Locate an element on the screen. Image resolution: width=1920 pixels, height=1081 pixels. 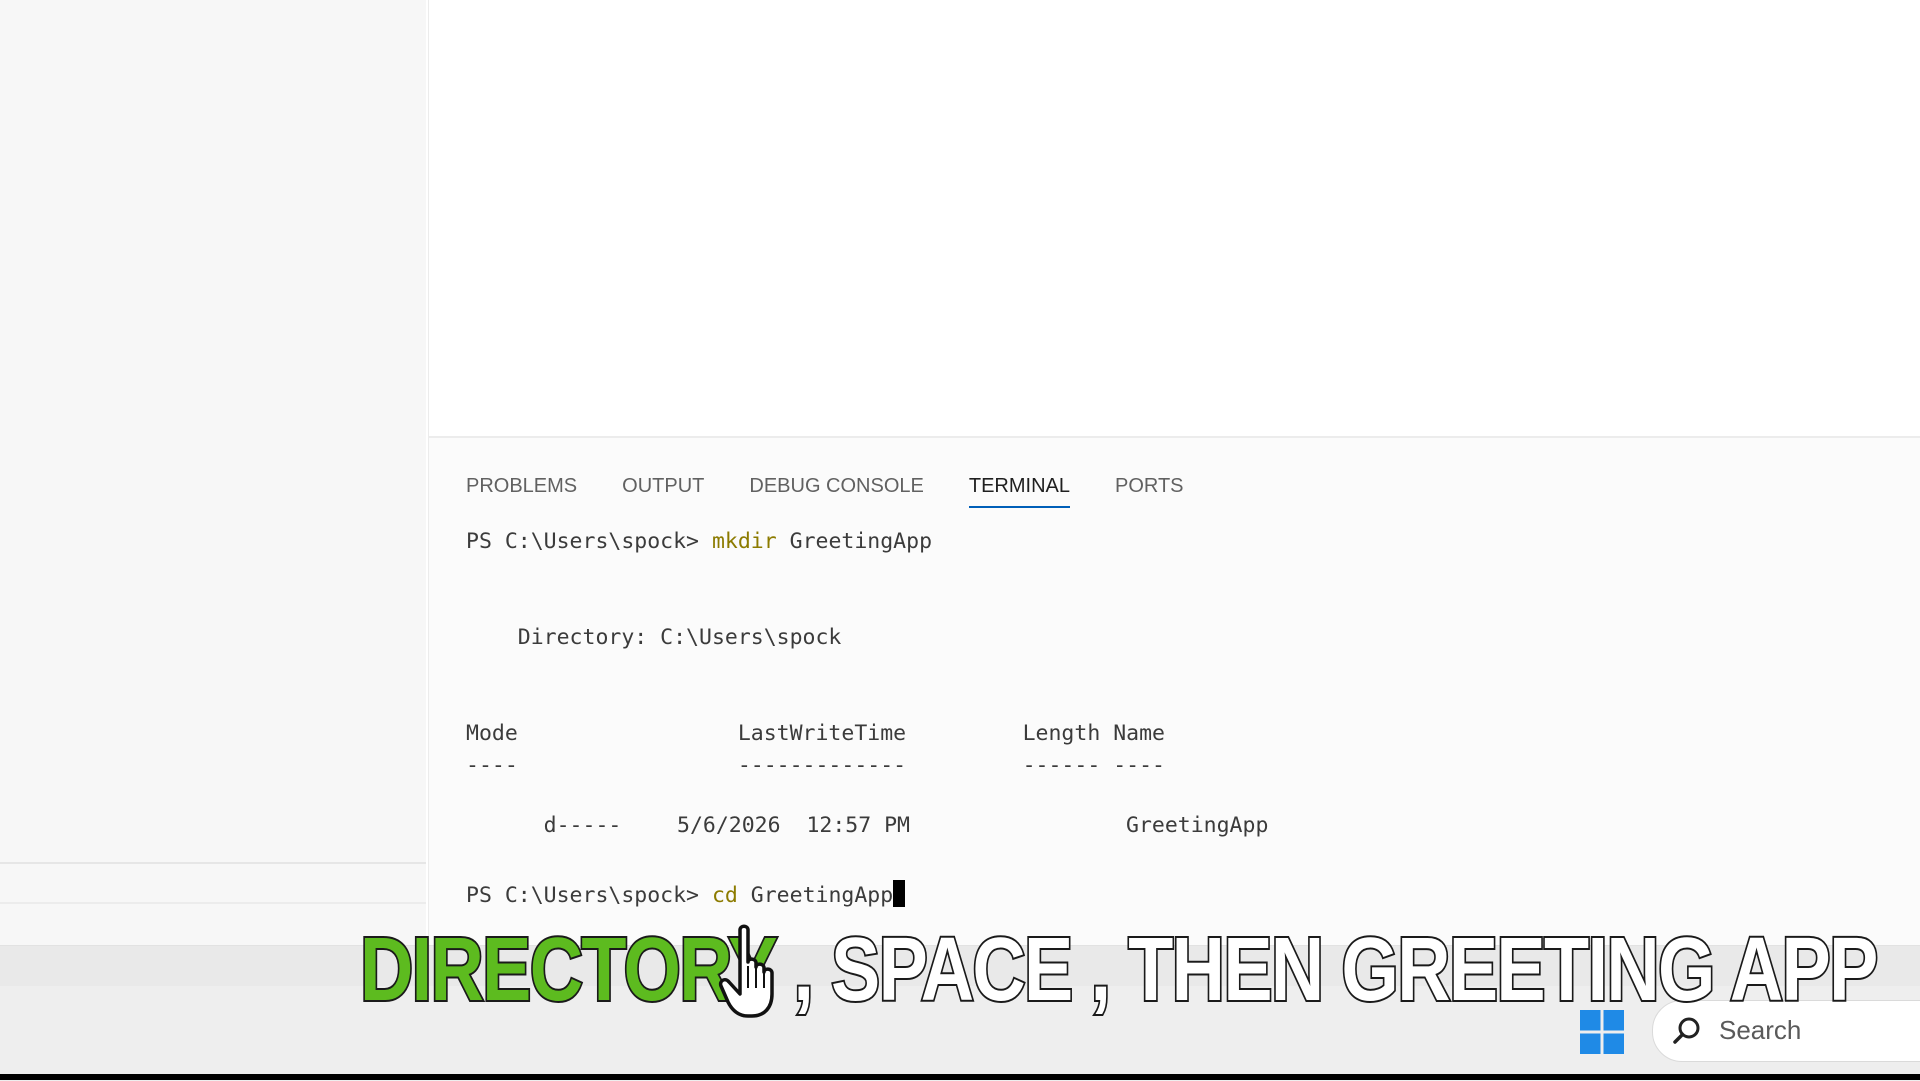
tab-terminal: TERMINAL is located at coordinates (1019, 487).